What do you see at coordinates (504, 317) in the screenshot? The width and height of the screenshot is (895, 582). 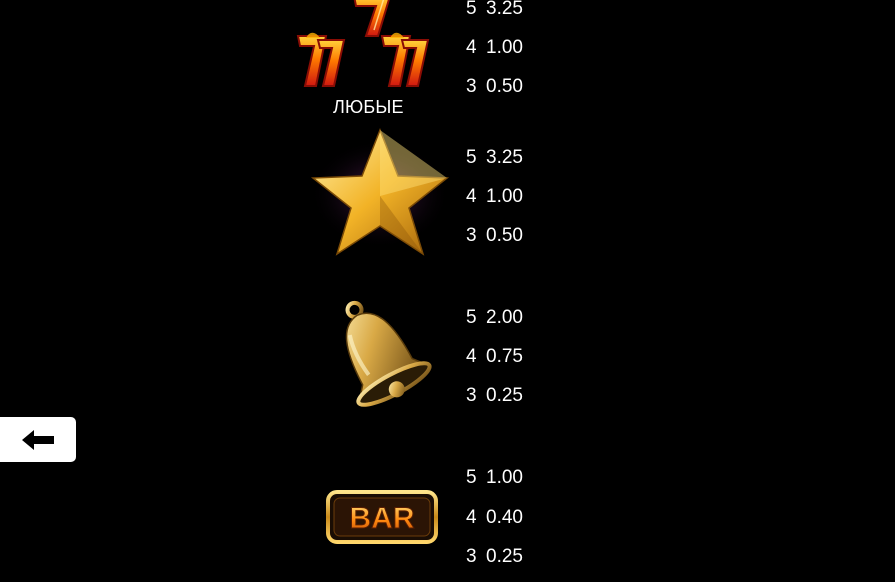 I see `payout-value: 2.00` at bounding box center [504, 317].